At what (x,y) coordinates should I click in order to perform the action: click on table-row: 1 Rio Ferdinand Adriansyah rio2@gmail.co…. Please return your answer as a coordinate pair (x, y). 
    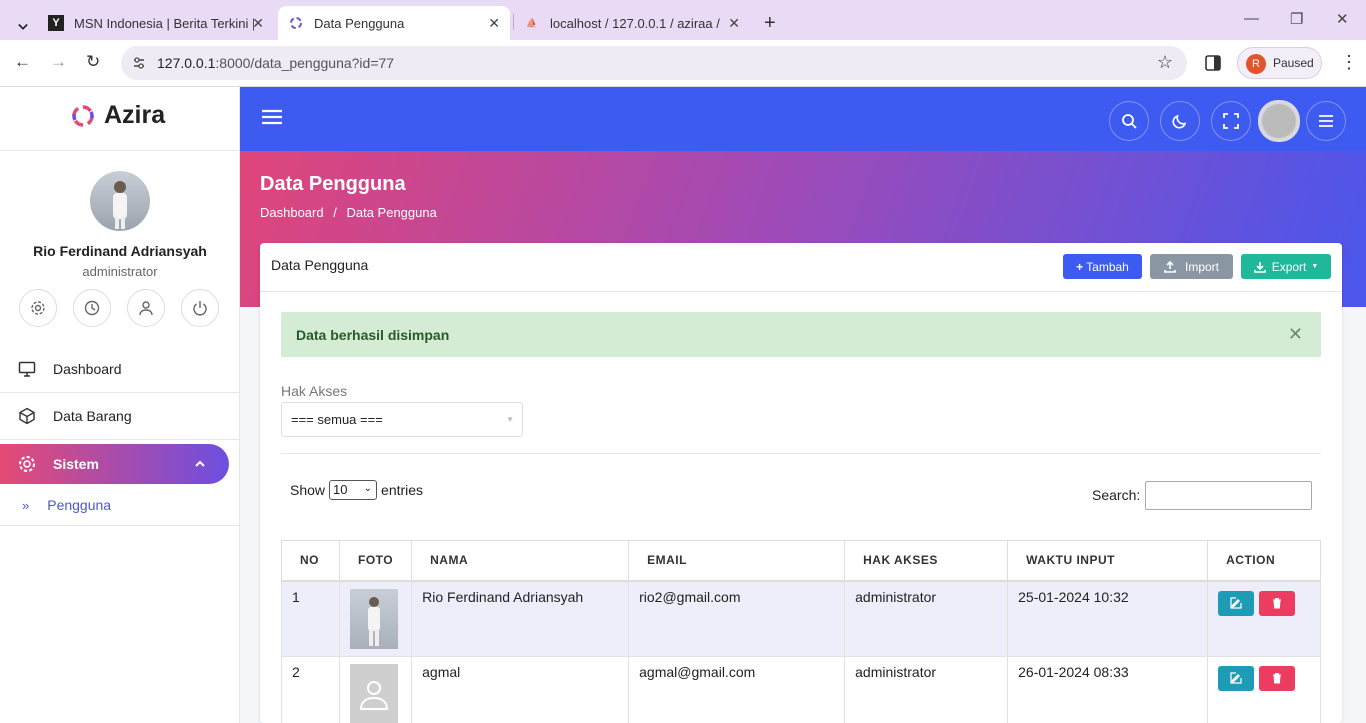
    Looking at the image, I should click on (801, 618).